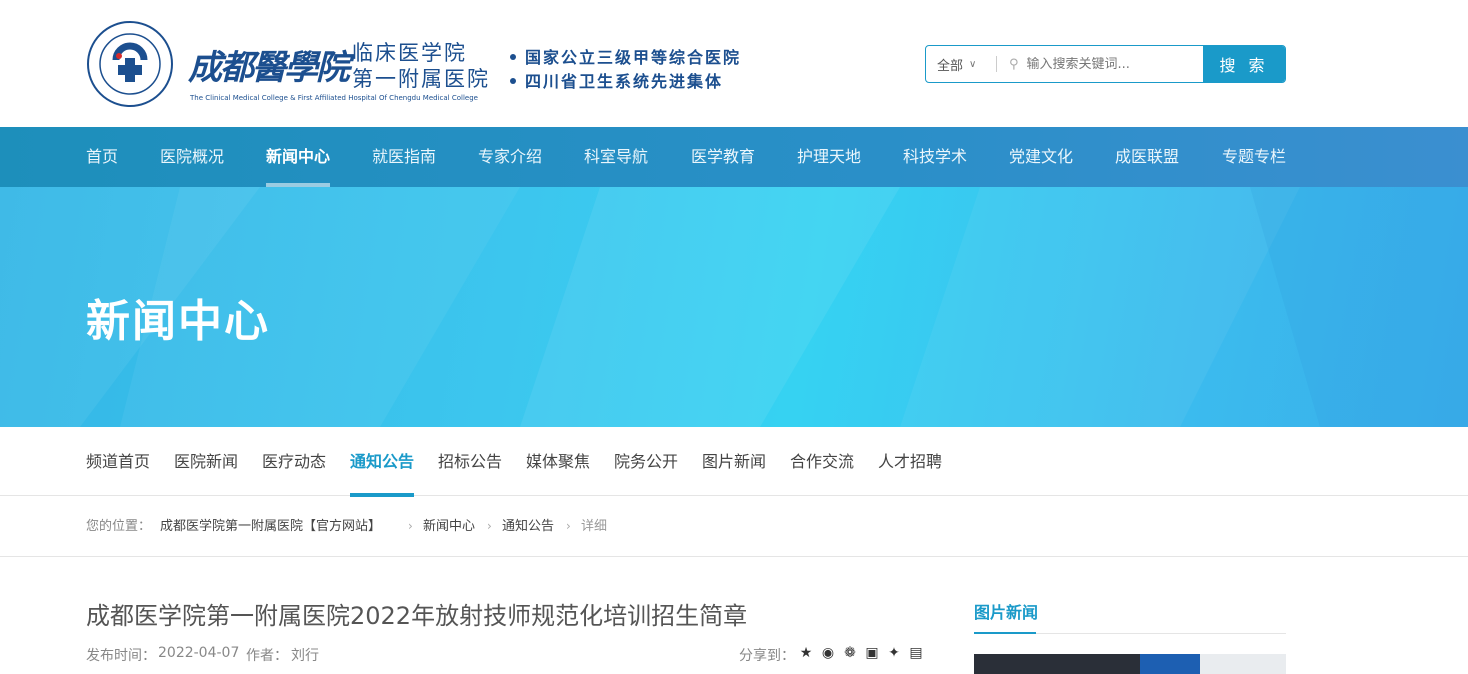  What do you see at coordinates (646, 461) in the screenshot?
I see `subnav-item-affairs: 院务公开` at bounding box center [646, 461].